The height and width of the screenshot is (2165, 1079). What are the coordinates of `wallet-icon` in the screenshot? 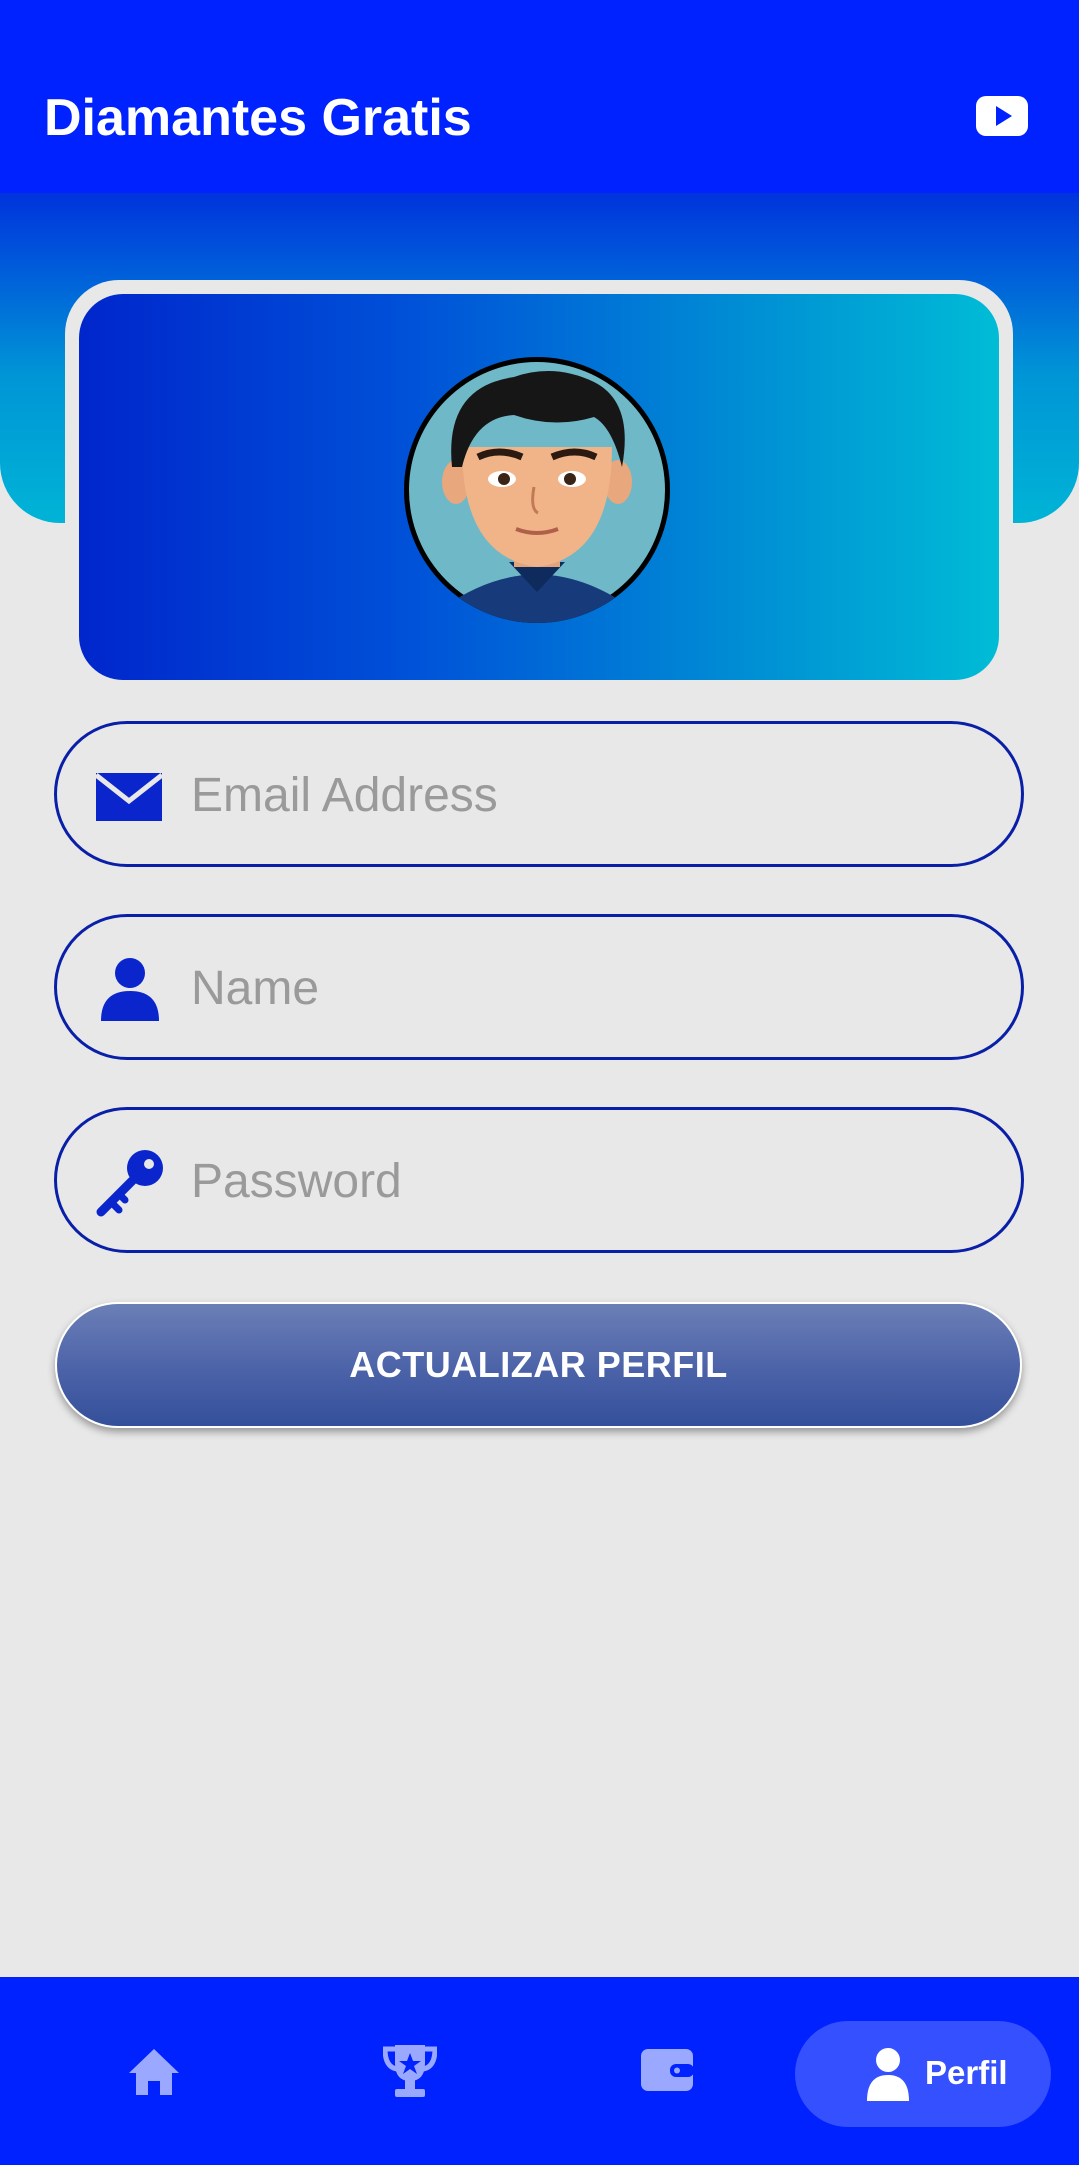 It's located at (667, 2070).